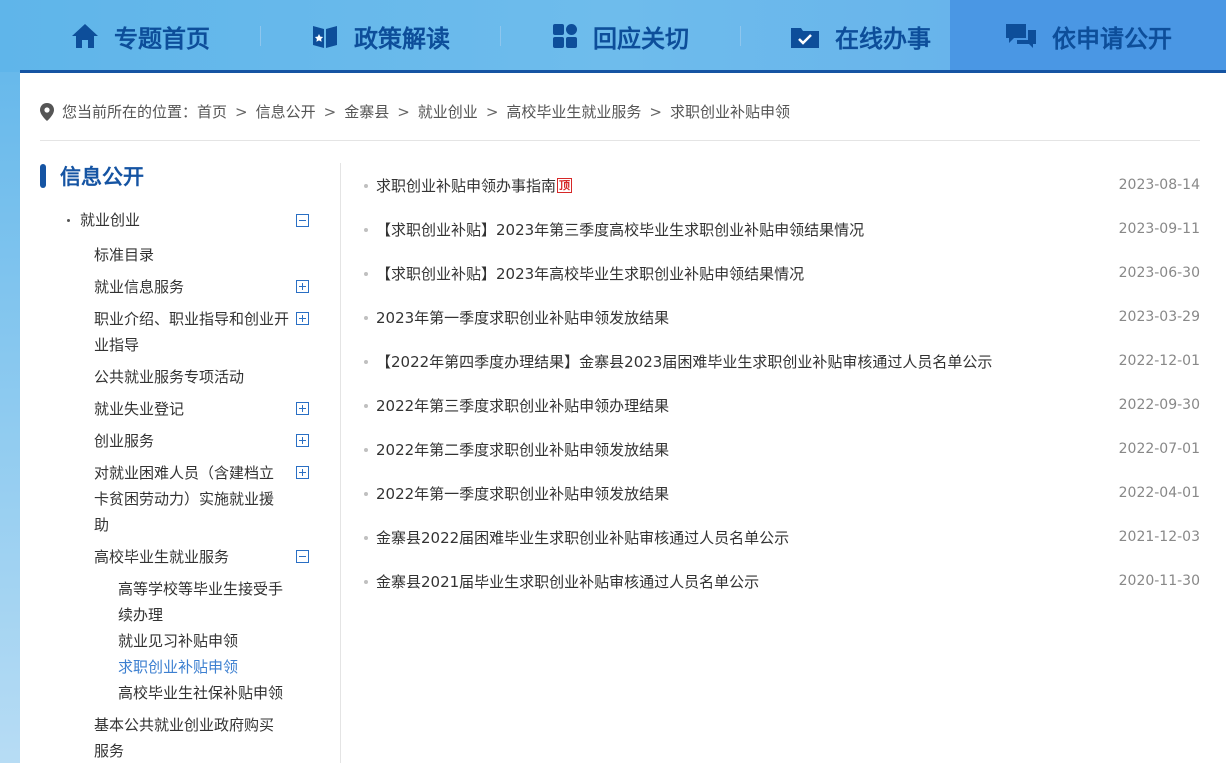  I want to click on nav-item-response: 回应关切, so click(620, 36).